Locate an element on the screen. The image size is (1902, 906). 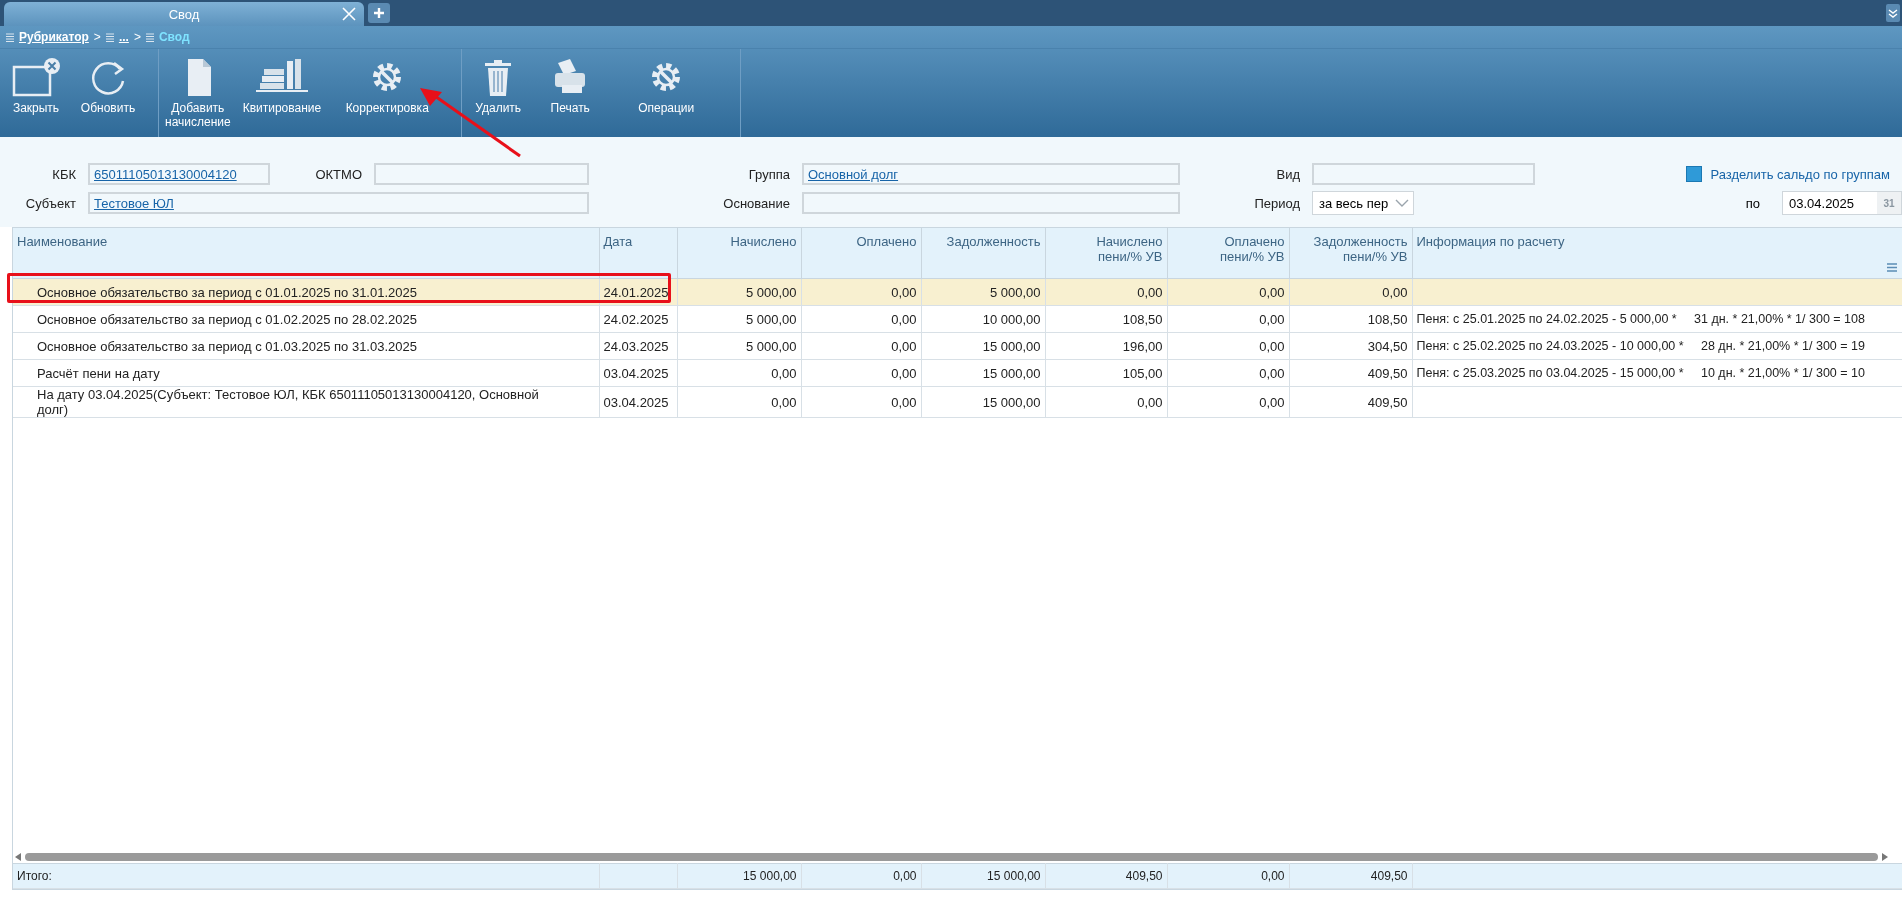
toolbar-button: Закрыть is located at coordinates (36, 93).